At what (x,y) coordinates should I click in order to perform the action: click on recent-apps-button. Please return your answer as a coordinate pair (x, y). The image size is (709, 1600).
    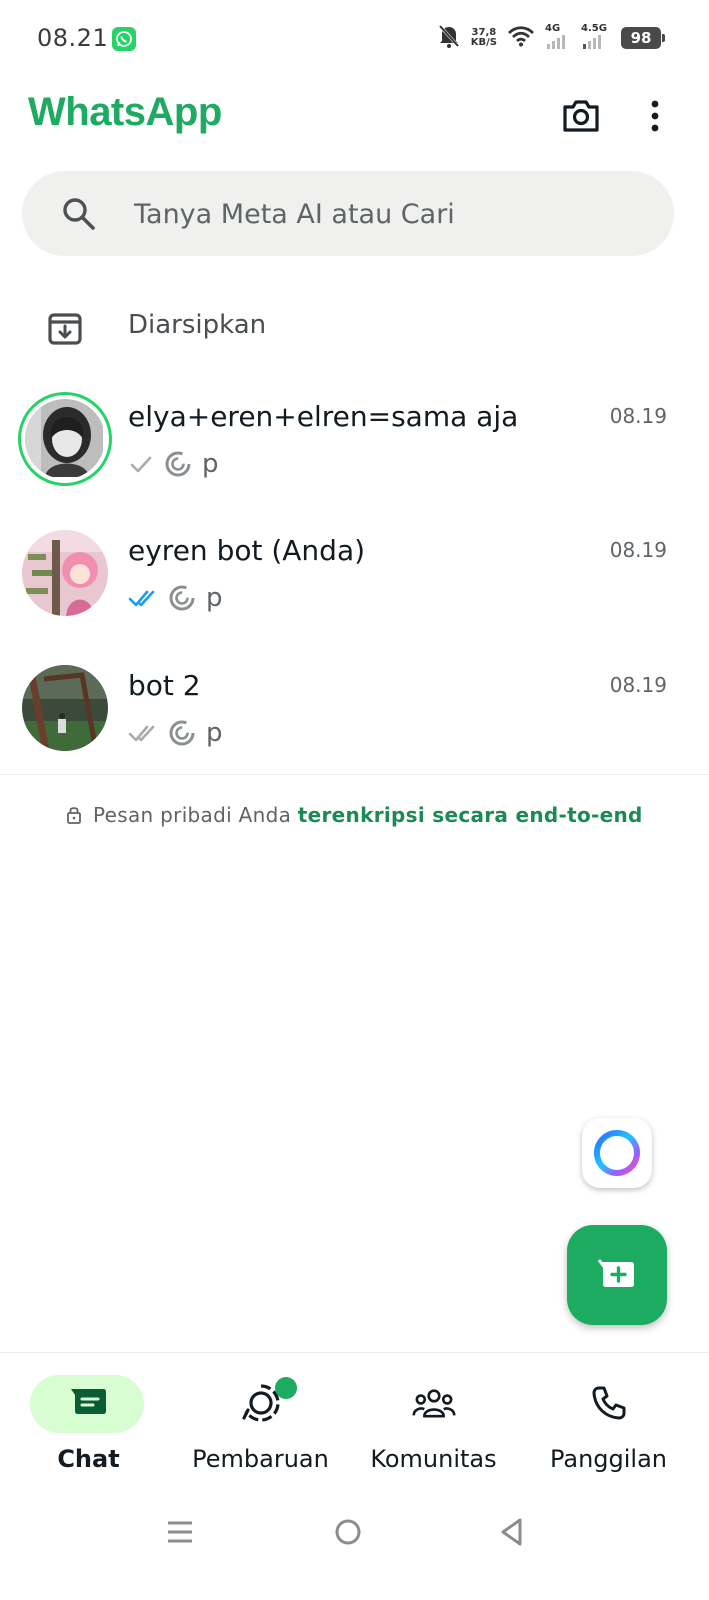
    Looking at the image, I should click on (180, 1532).